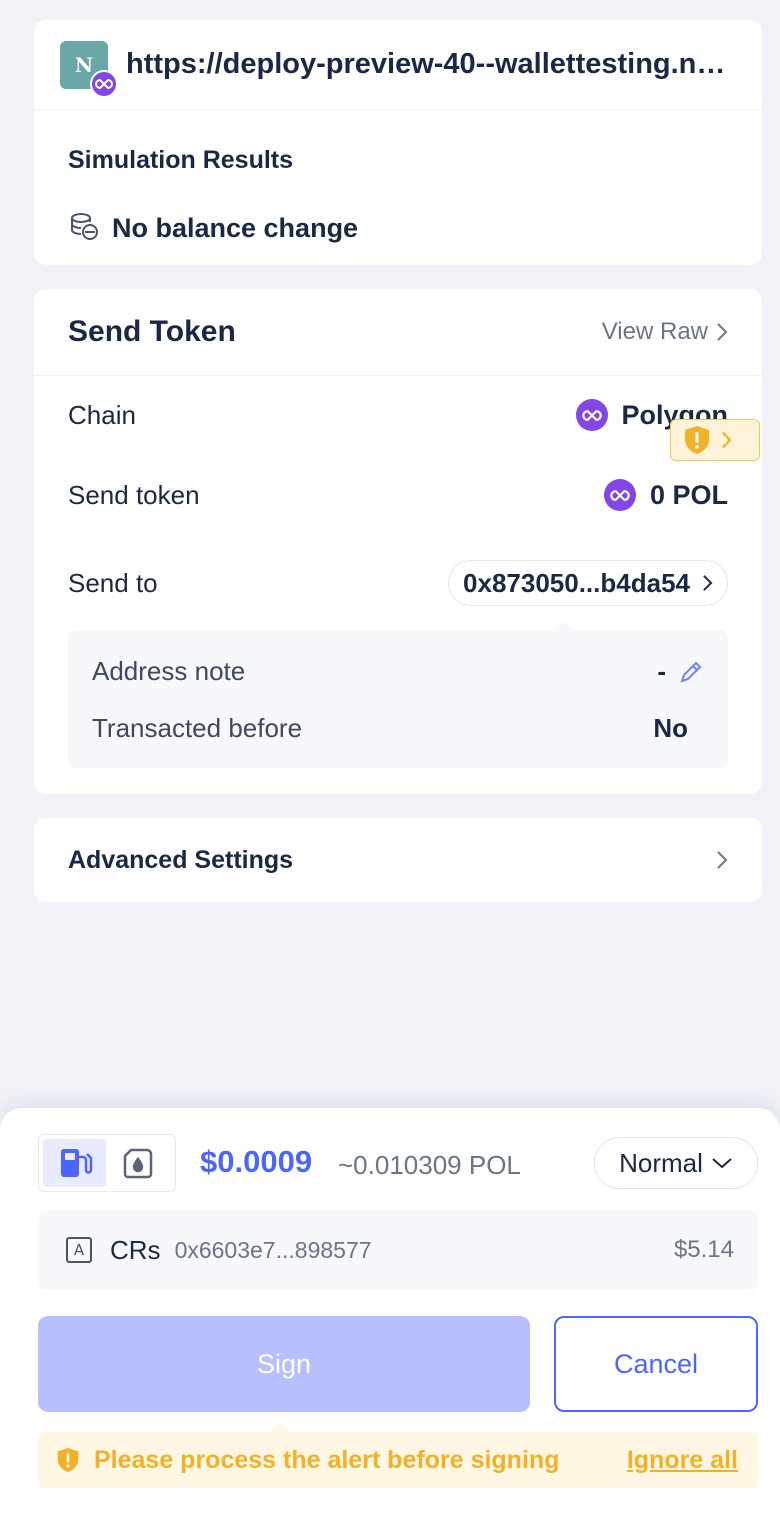 The height and width of the screenshot is (1516, 780). I want to click on gas-fee-native: ~0.010309 POL, so click(429, 1165).